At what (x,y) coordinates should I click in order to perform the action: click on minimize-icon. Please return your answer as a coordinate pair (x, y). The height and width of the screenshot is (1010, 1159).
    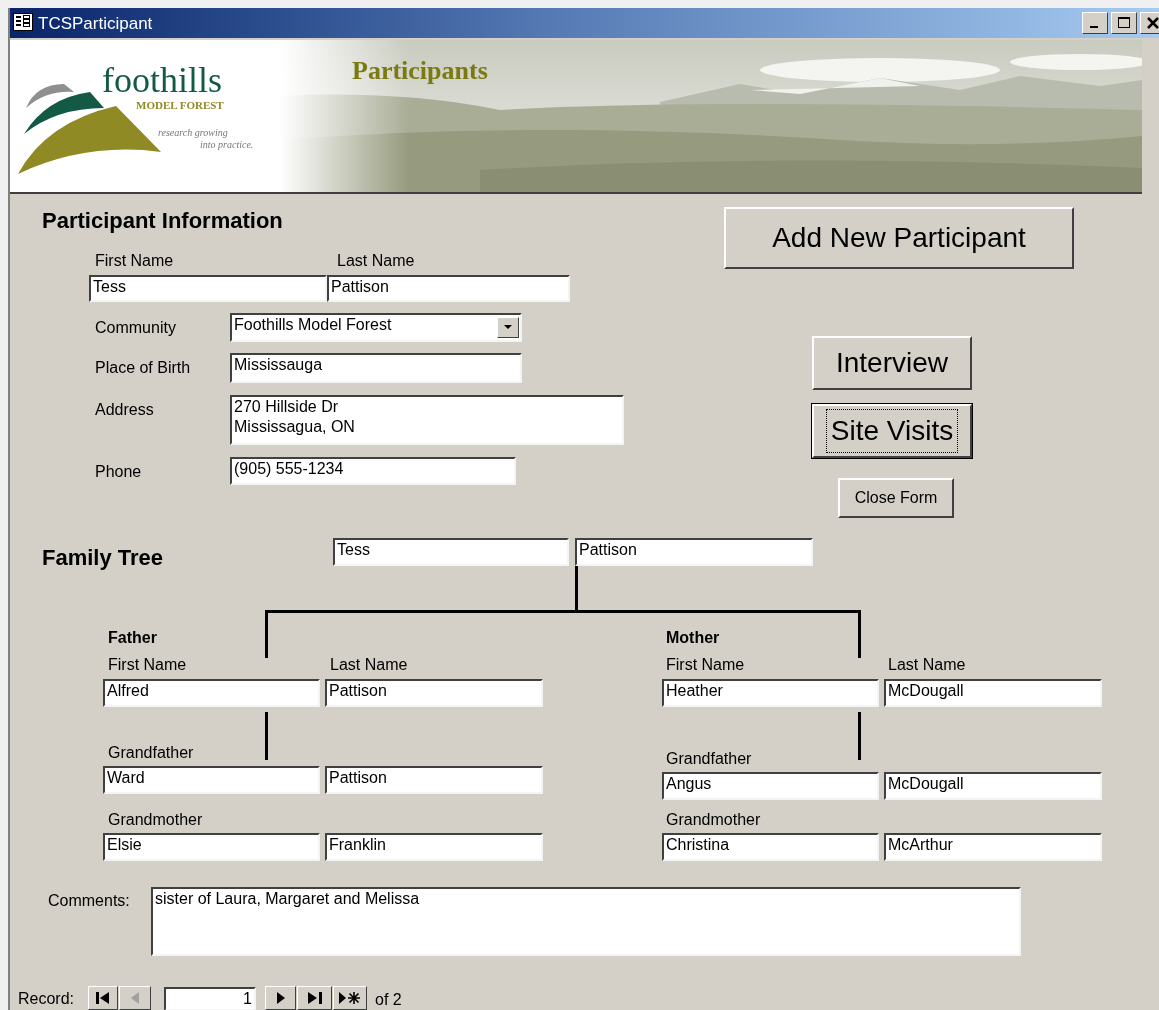
    Looking at the image, I should click on (1095, 23).